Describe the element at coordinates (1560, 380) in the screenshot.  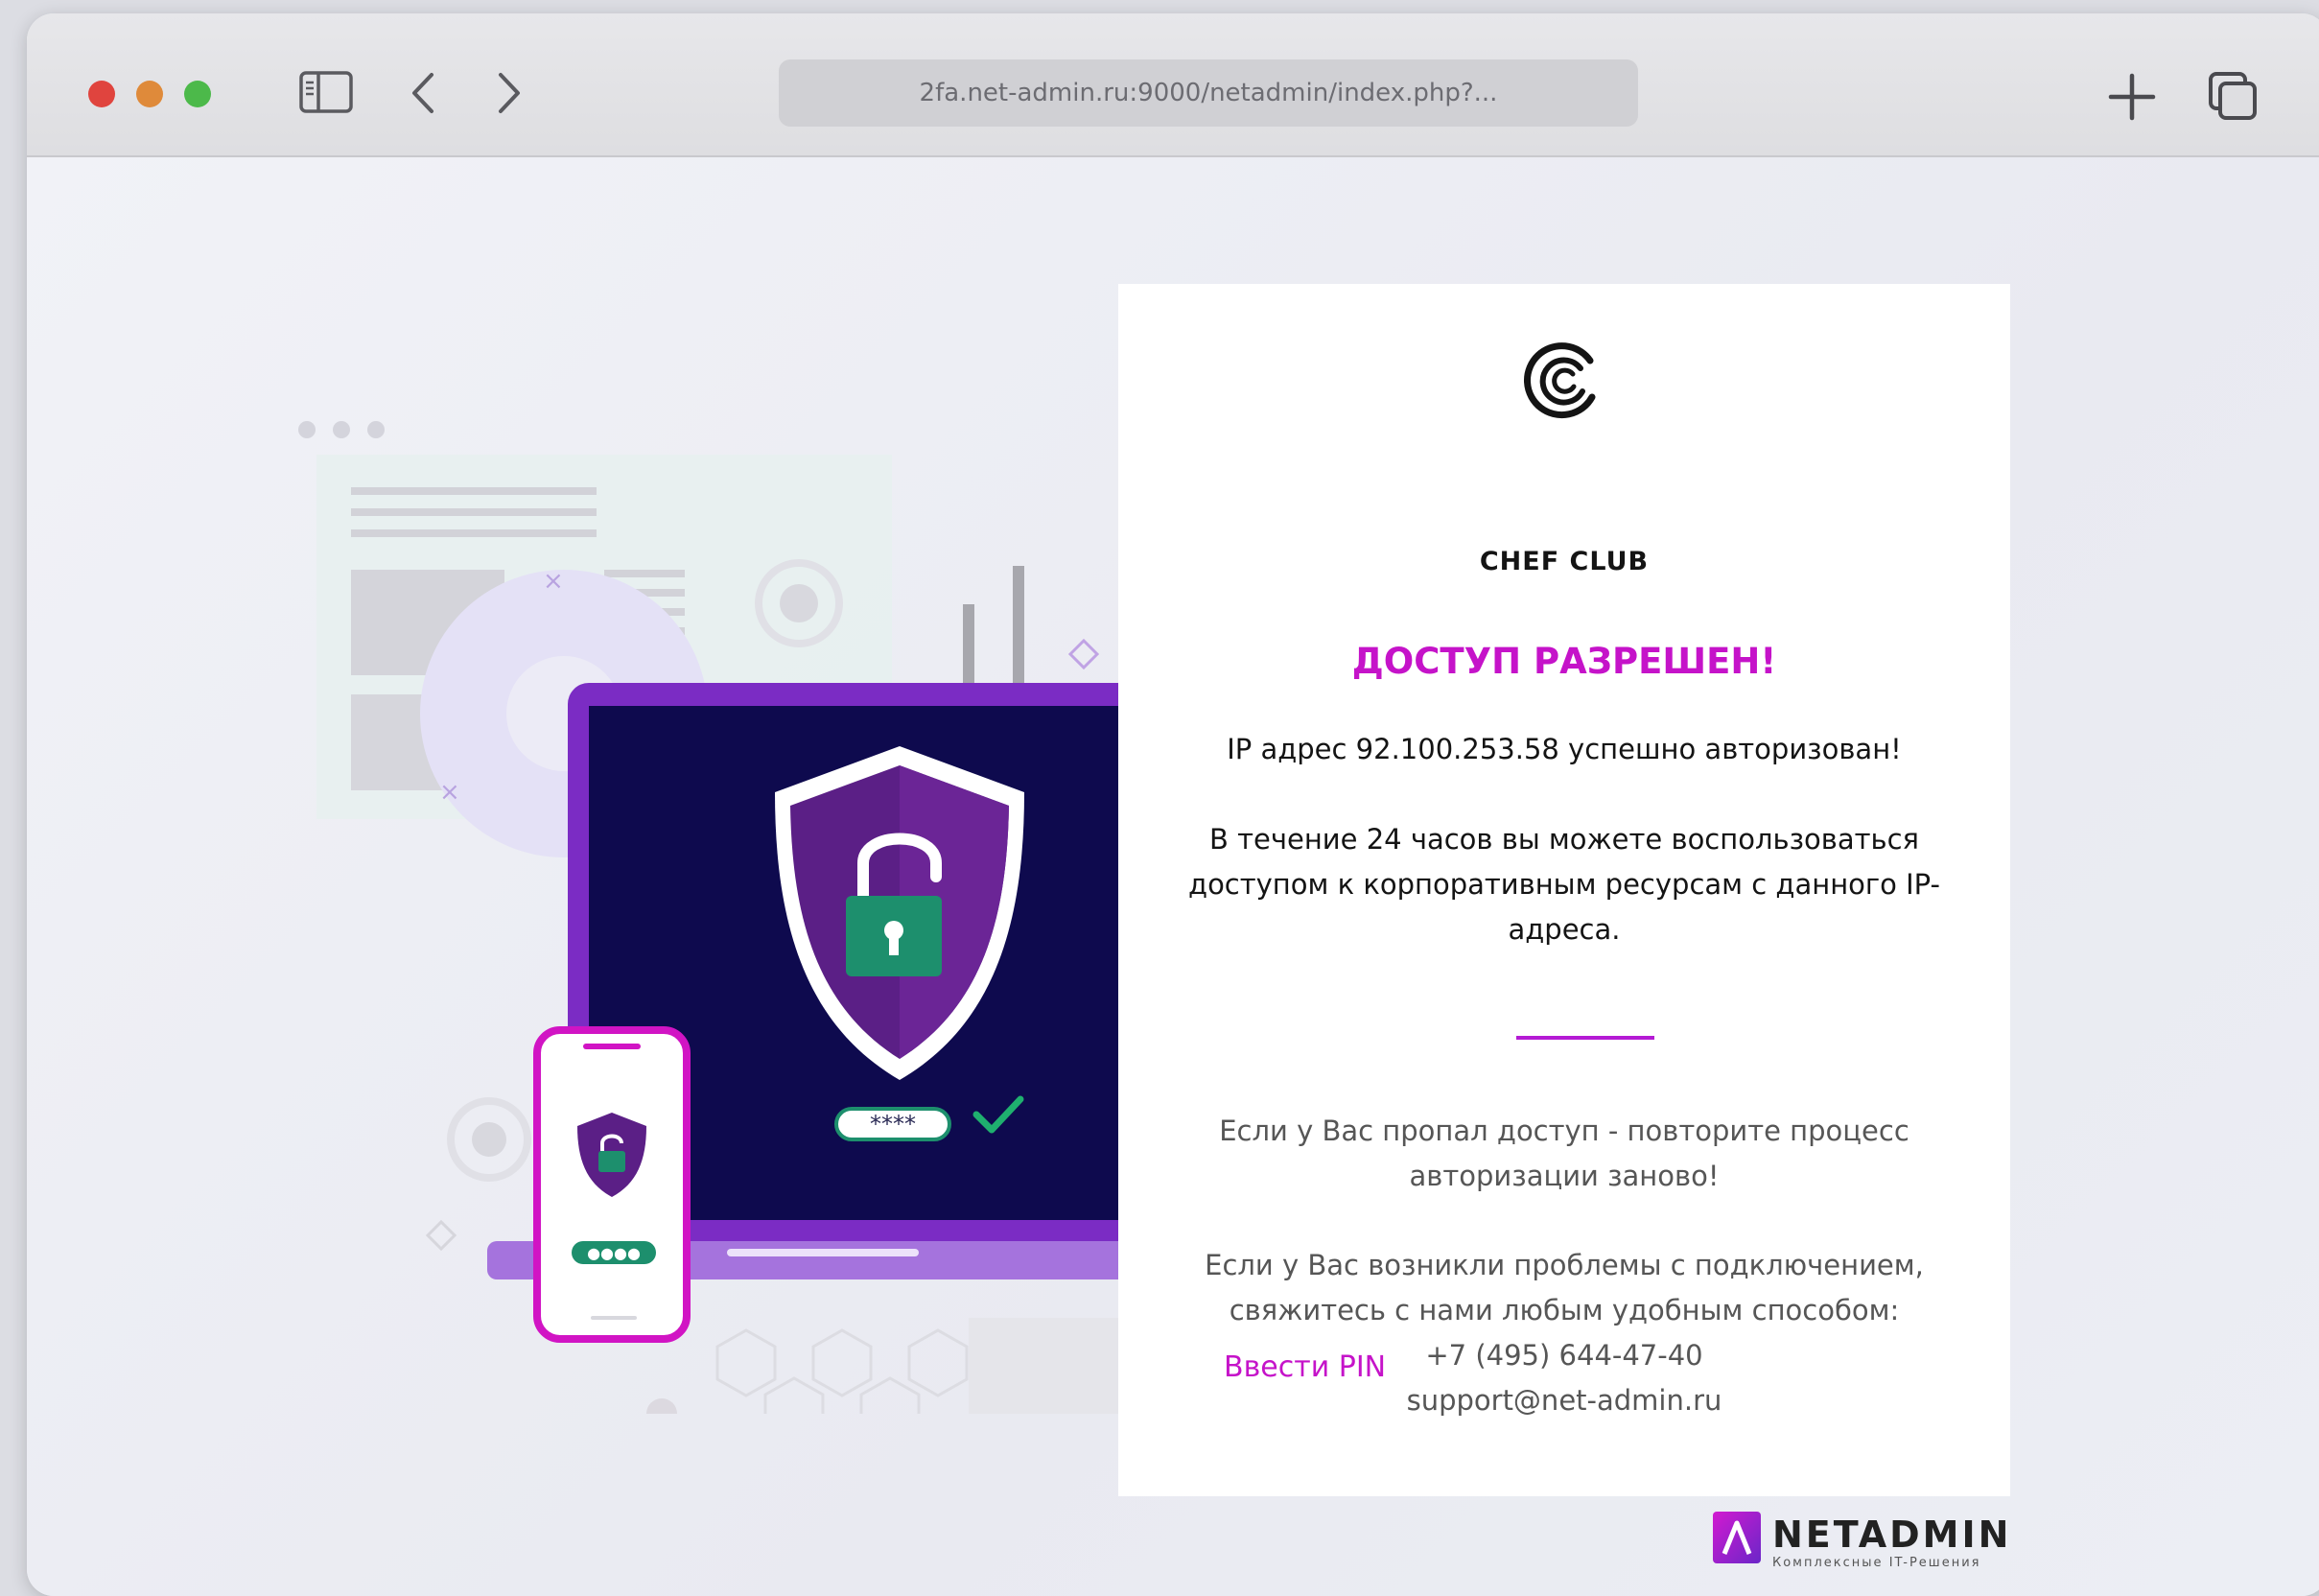
I see `chef-club-logo-icon` at that location.